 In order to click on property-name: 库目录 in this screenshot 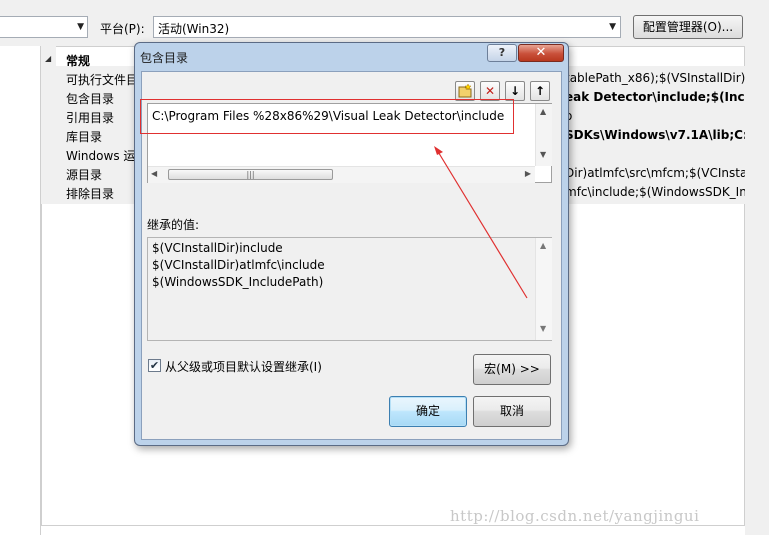, I will do `click(84, 136)`.